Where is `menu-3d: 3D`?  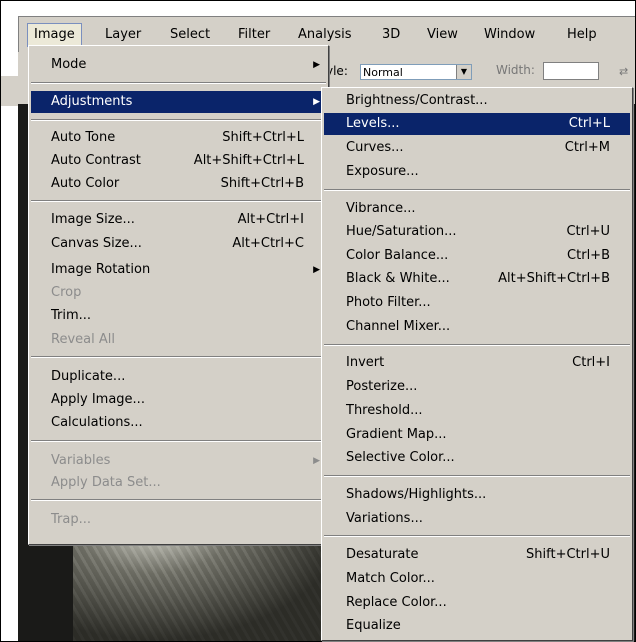 menu-3d: 3D is located at coordinates (391, 35).